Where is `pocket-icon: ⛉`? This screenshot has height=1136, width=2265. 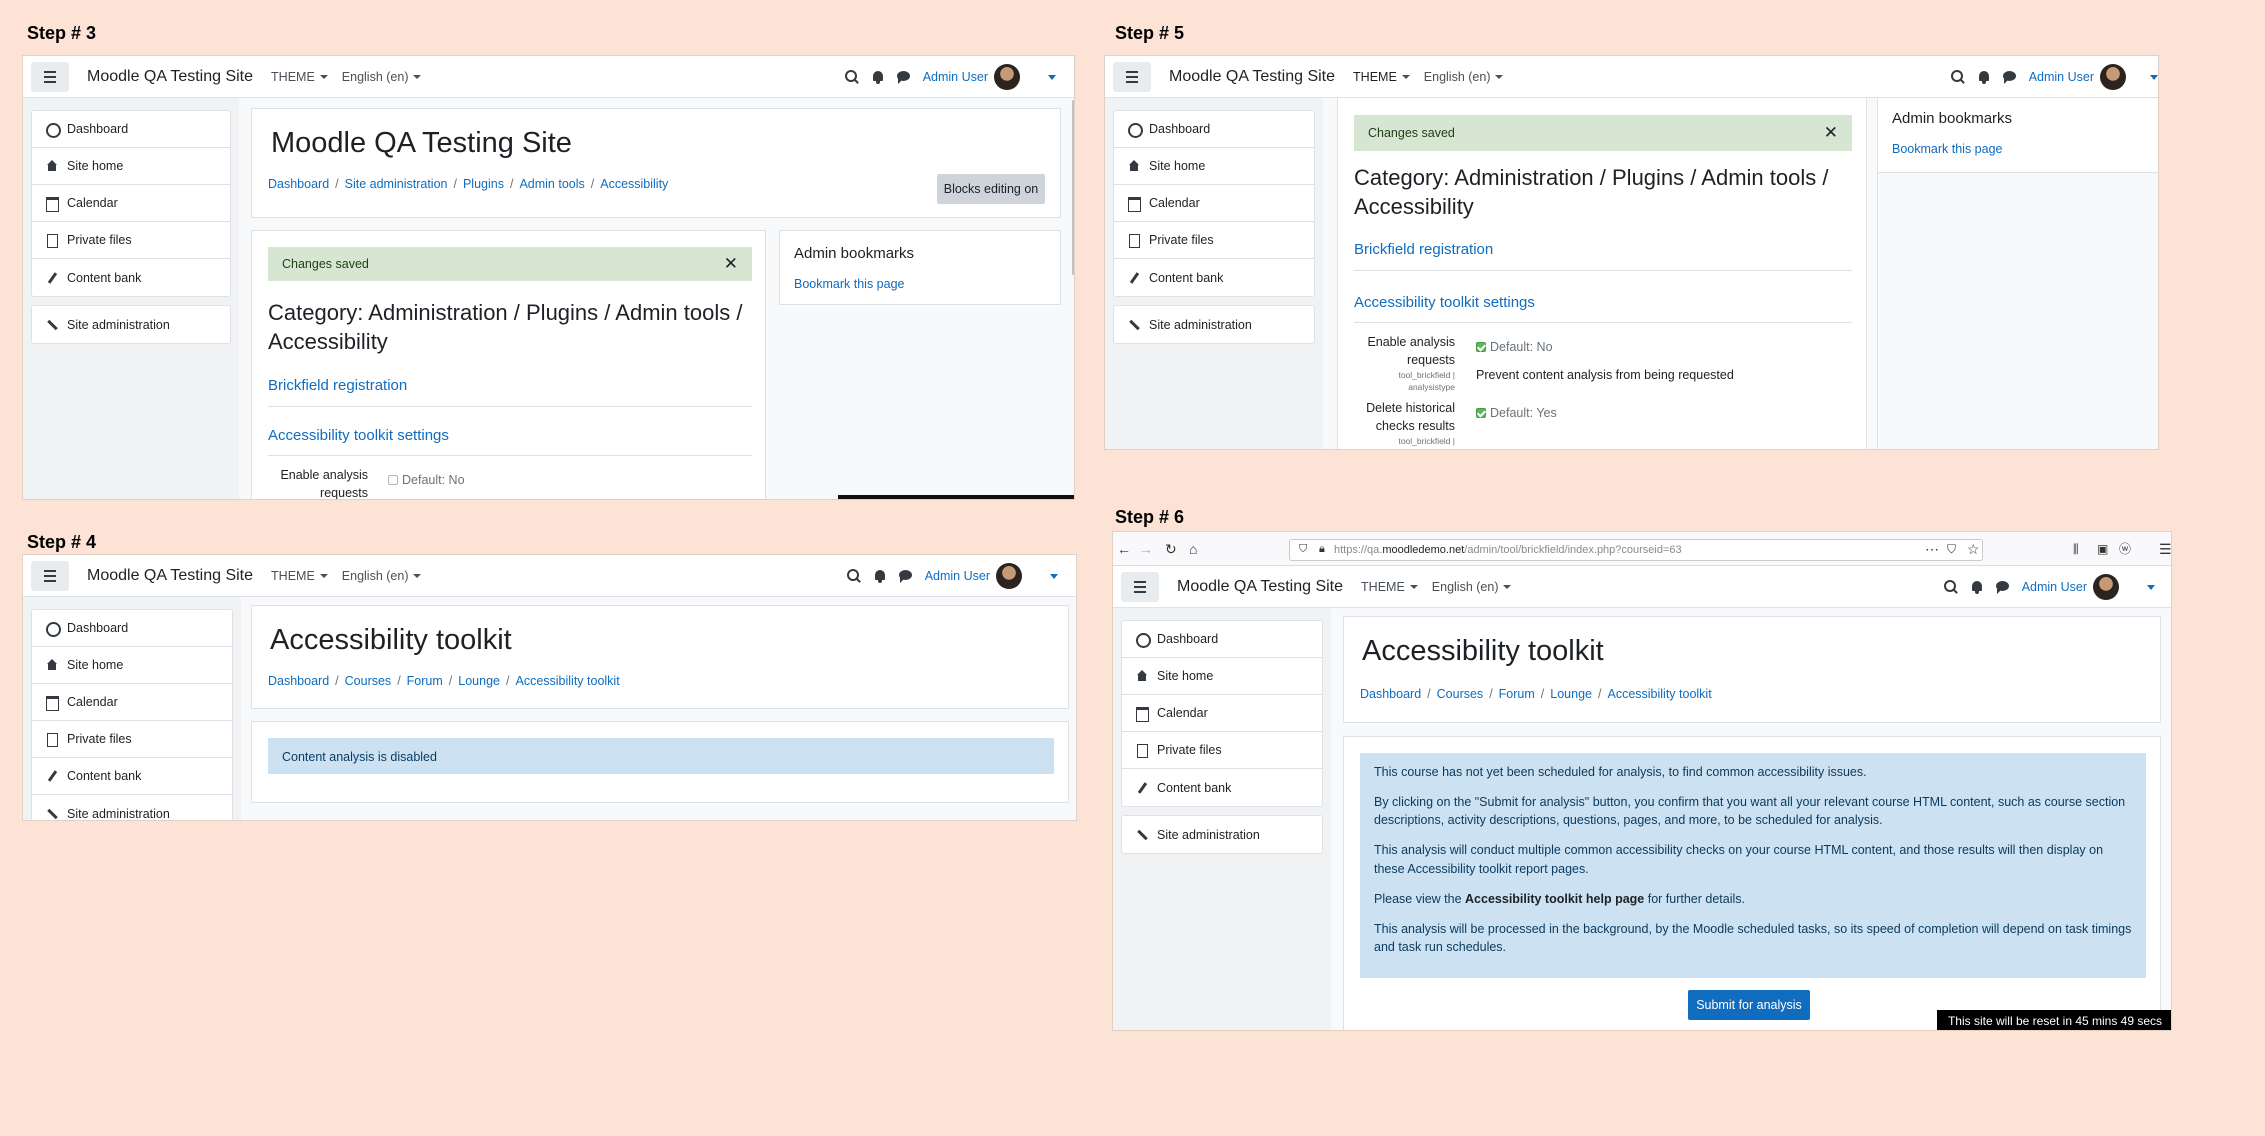
pocket-icon: ⛉ is located at coordinates (1951, 549).